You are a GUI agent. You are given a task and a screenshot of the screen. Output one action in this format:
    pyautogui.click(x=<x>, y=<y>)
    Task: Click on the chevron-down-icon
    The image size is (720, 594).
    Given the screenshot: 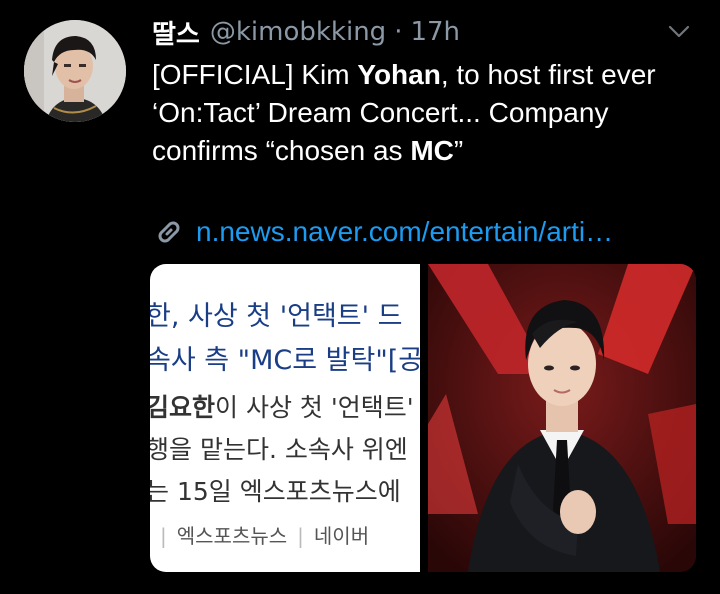 What is the action you would take?
    pyautogui.click(x=679, y=31)
    